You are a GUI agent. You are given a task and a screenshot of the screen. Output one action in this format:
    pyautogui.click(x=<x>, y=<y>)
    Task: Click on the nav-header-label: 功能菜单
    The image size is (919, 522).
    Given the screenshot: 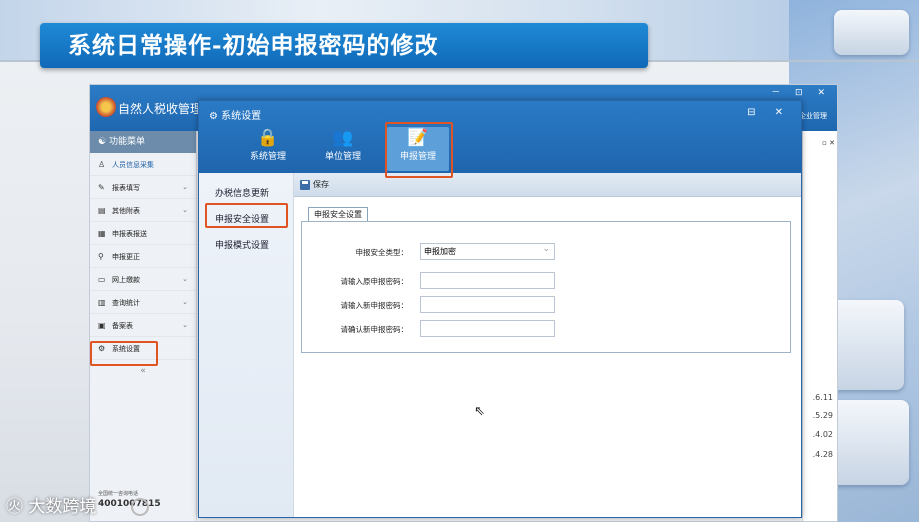 What is the action you would take?
    pyautogui.click(x=126, y=142)
    